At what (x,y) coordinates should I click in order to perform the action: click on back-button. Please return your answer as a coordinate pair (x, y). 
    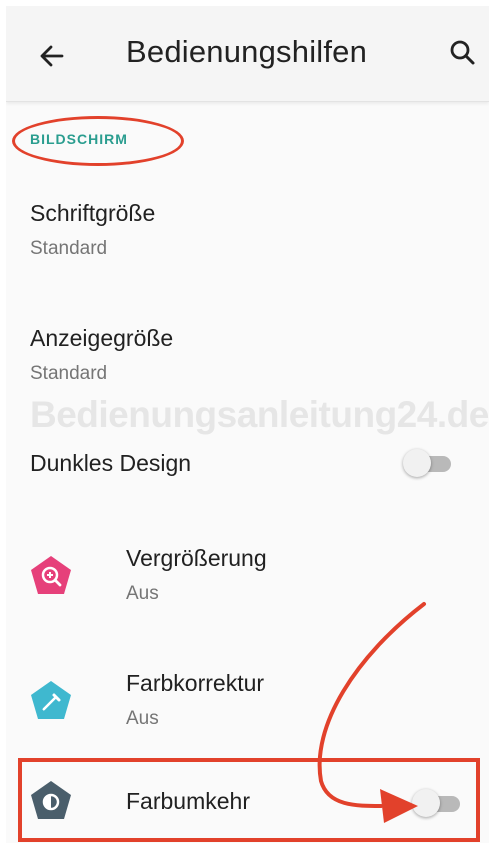
    Looking at the image, I should click on (52, 56).